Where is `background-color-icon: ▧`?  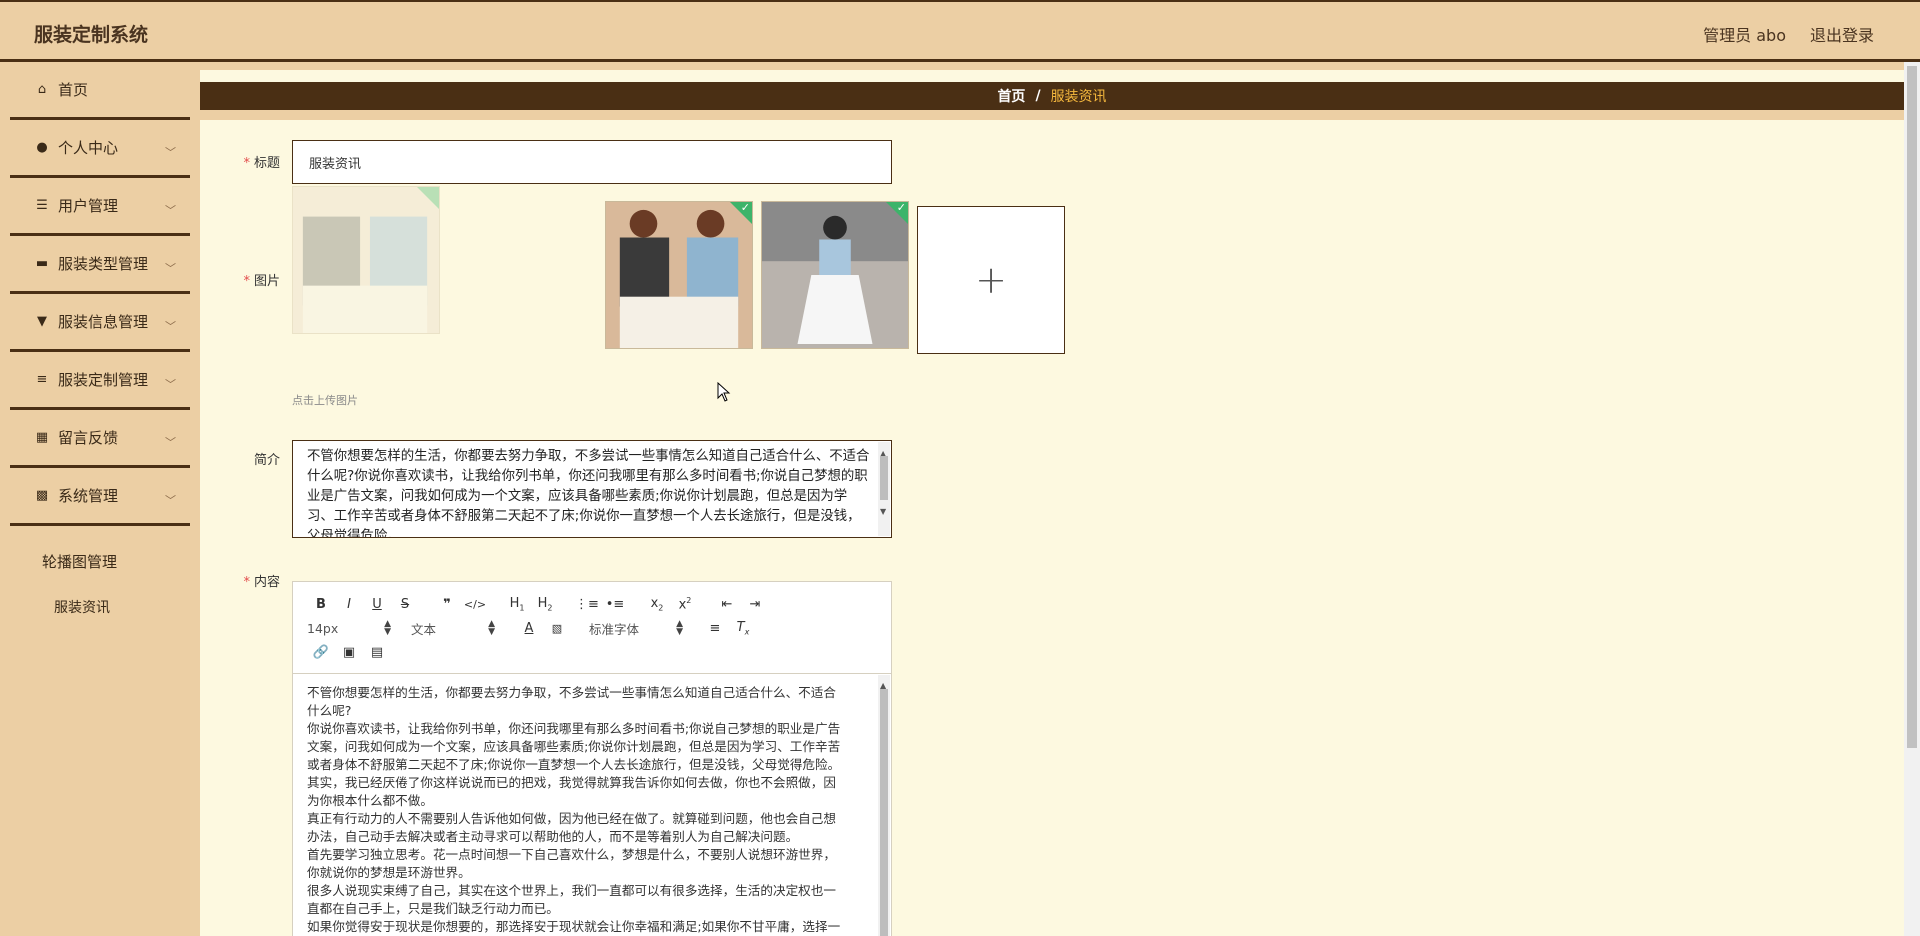 background-color-icon: ▧ is located at coordinates (557, 628).